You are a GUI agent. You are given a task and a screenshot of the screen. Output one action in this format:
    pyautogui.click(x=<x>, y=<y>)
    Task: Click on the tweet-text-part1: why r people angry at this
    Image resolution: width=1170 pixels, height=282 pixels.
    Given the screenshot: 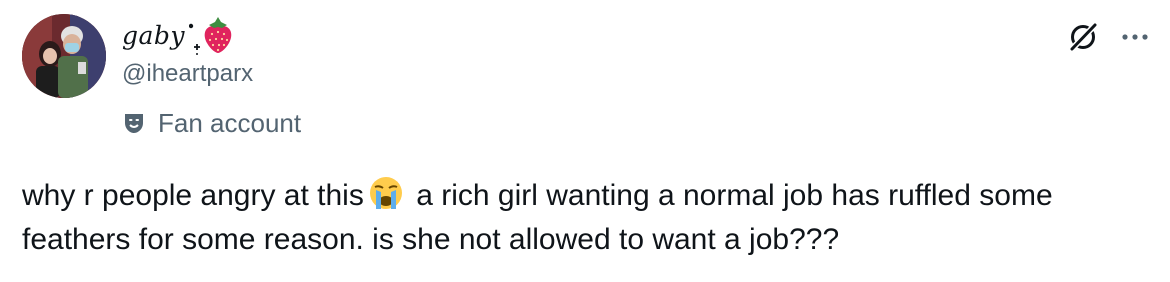 What is the action you would take?
    pyautogui.click(x=193, y=195)
    